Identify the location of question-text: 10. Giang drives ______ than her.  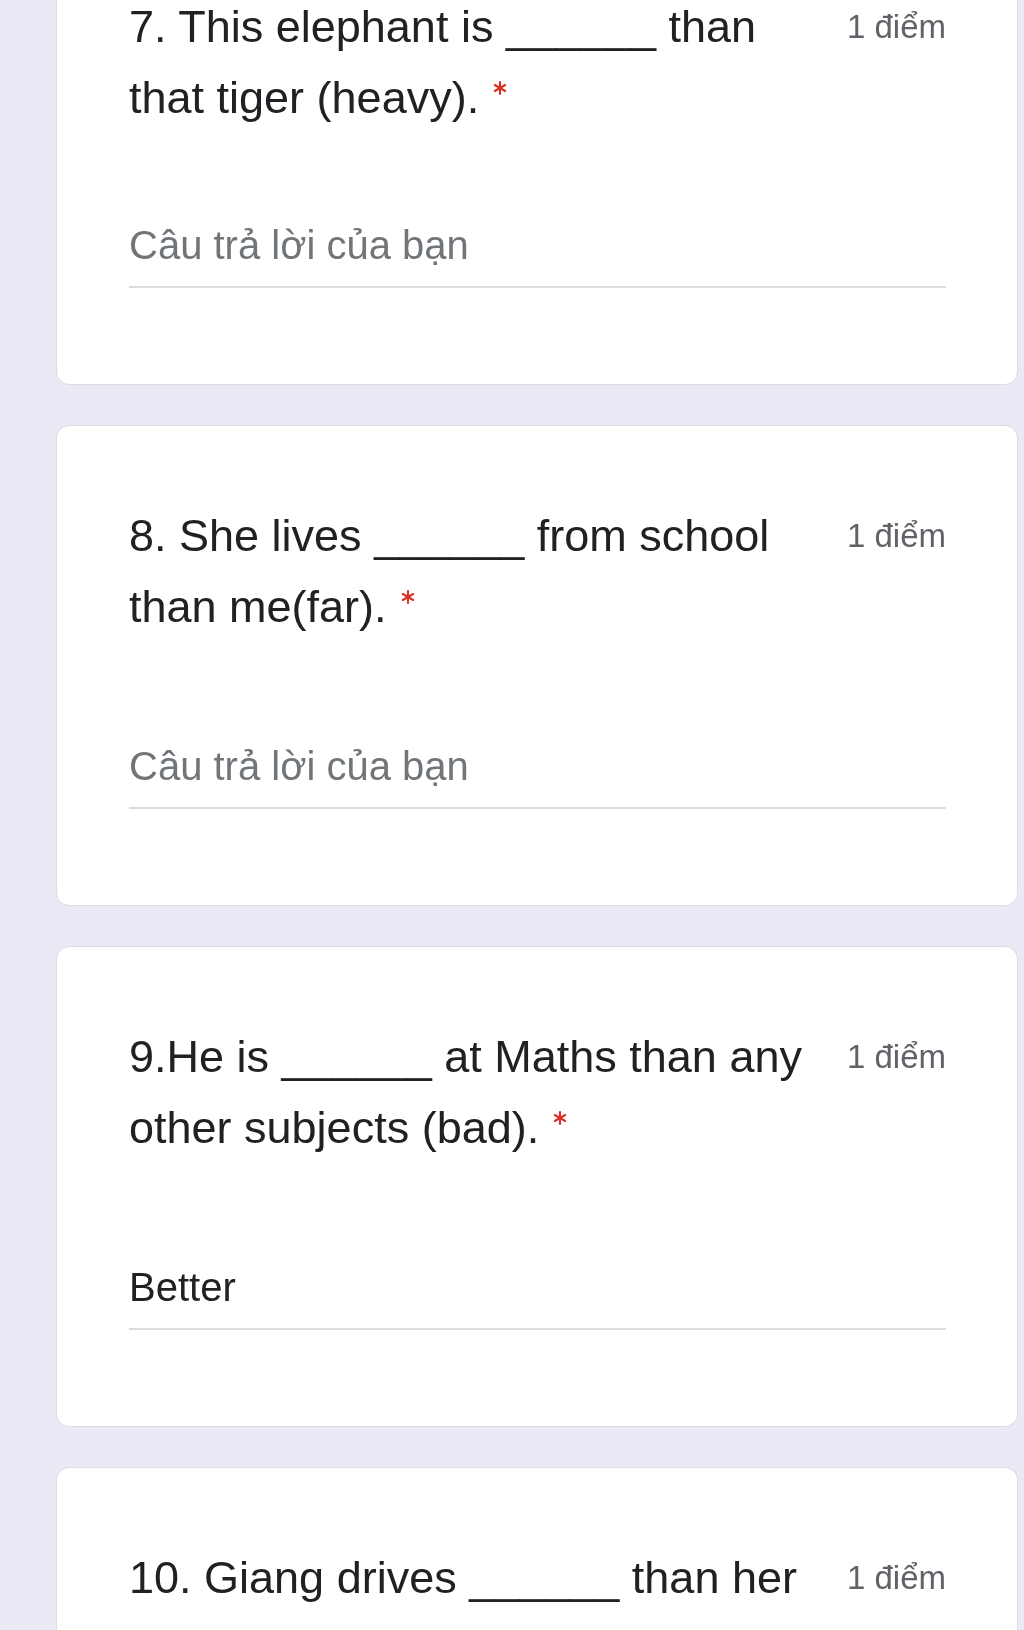
(463, 1577).